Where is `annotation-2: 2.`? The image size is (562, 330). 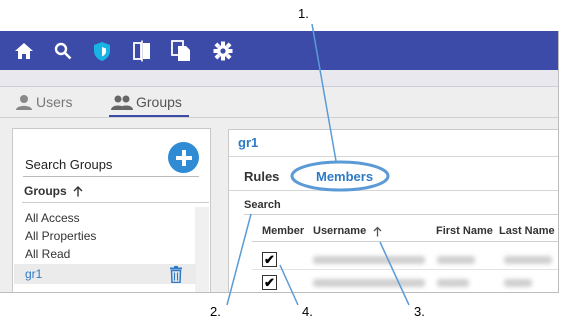 annotation-2: 2. is located at coordinates (215, 311).